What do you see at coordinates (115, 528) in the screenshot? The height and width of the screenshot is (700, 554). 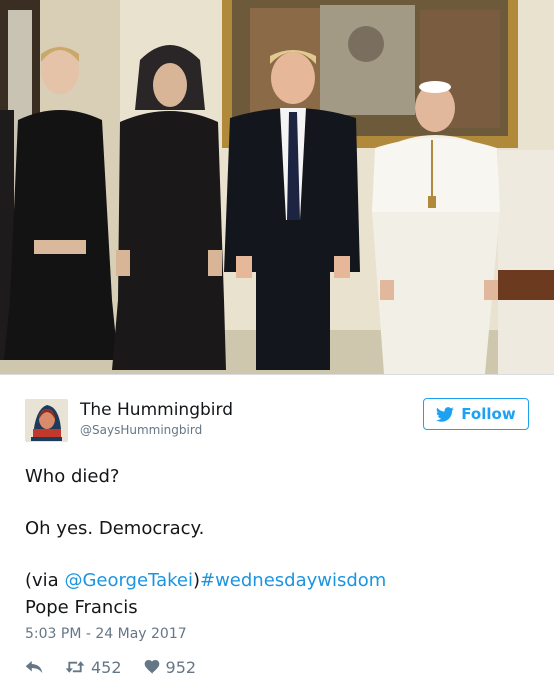 I see `tweet-text-line-2: Oh yes. Democracy.` at bounding box center [115, 528].